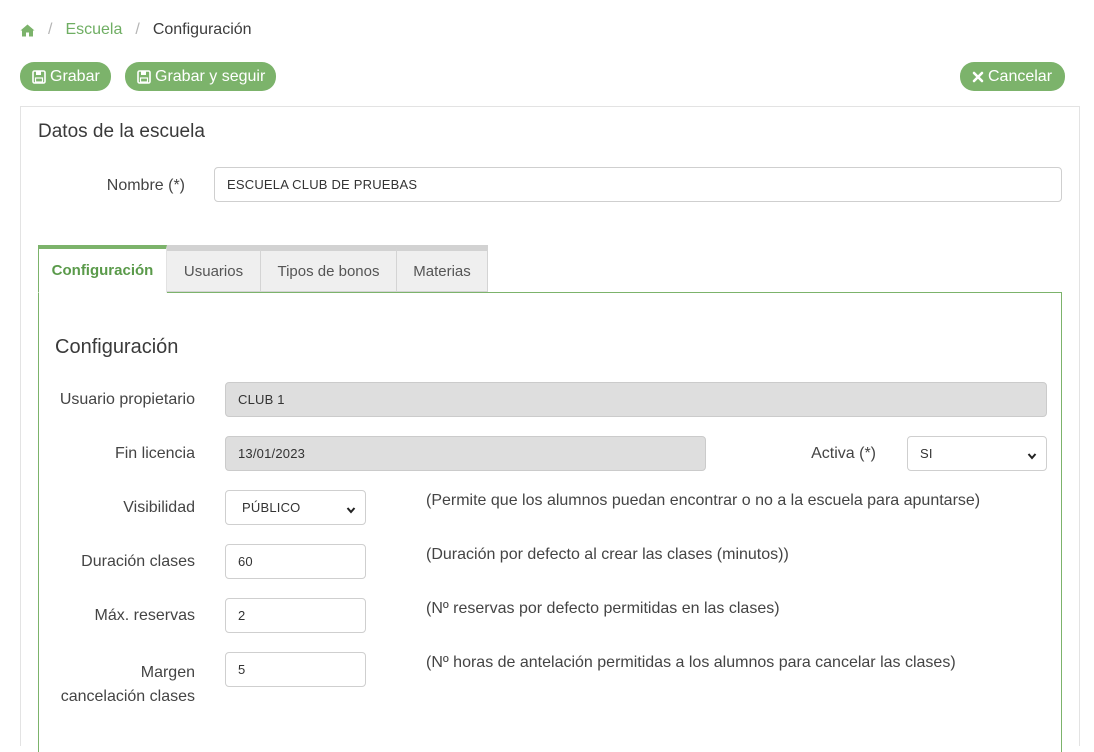  I want to click on tab-materias: Materias, so click(442, 268).